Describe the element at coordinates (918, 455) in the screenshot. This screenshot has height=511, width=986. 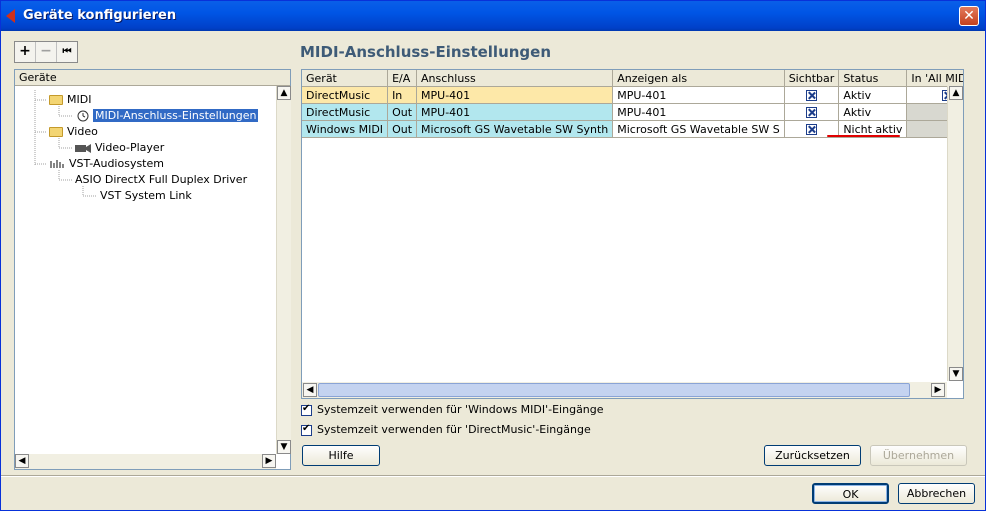
I see `apply-button: Übernehmen` at that location.